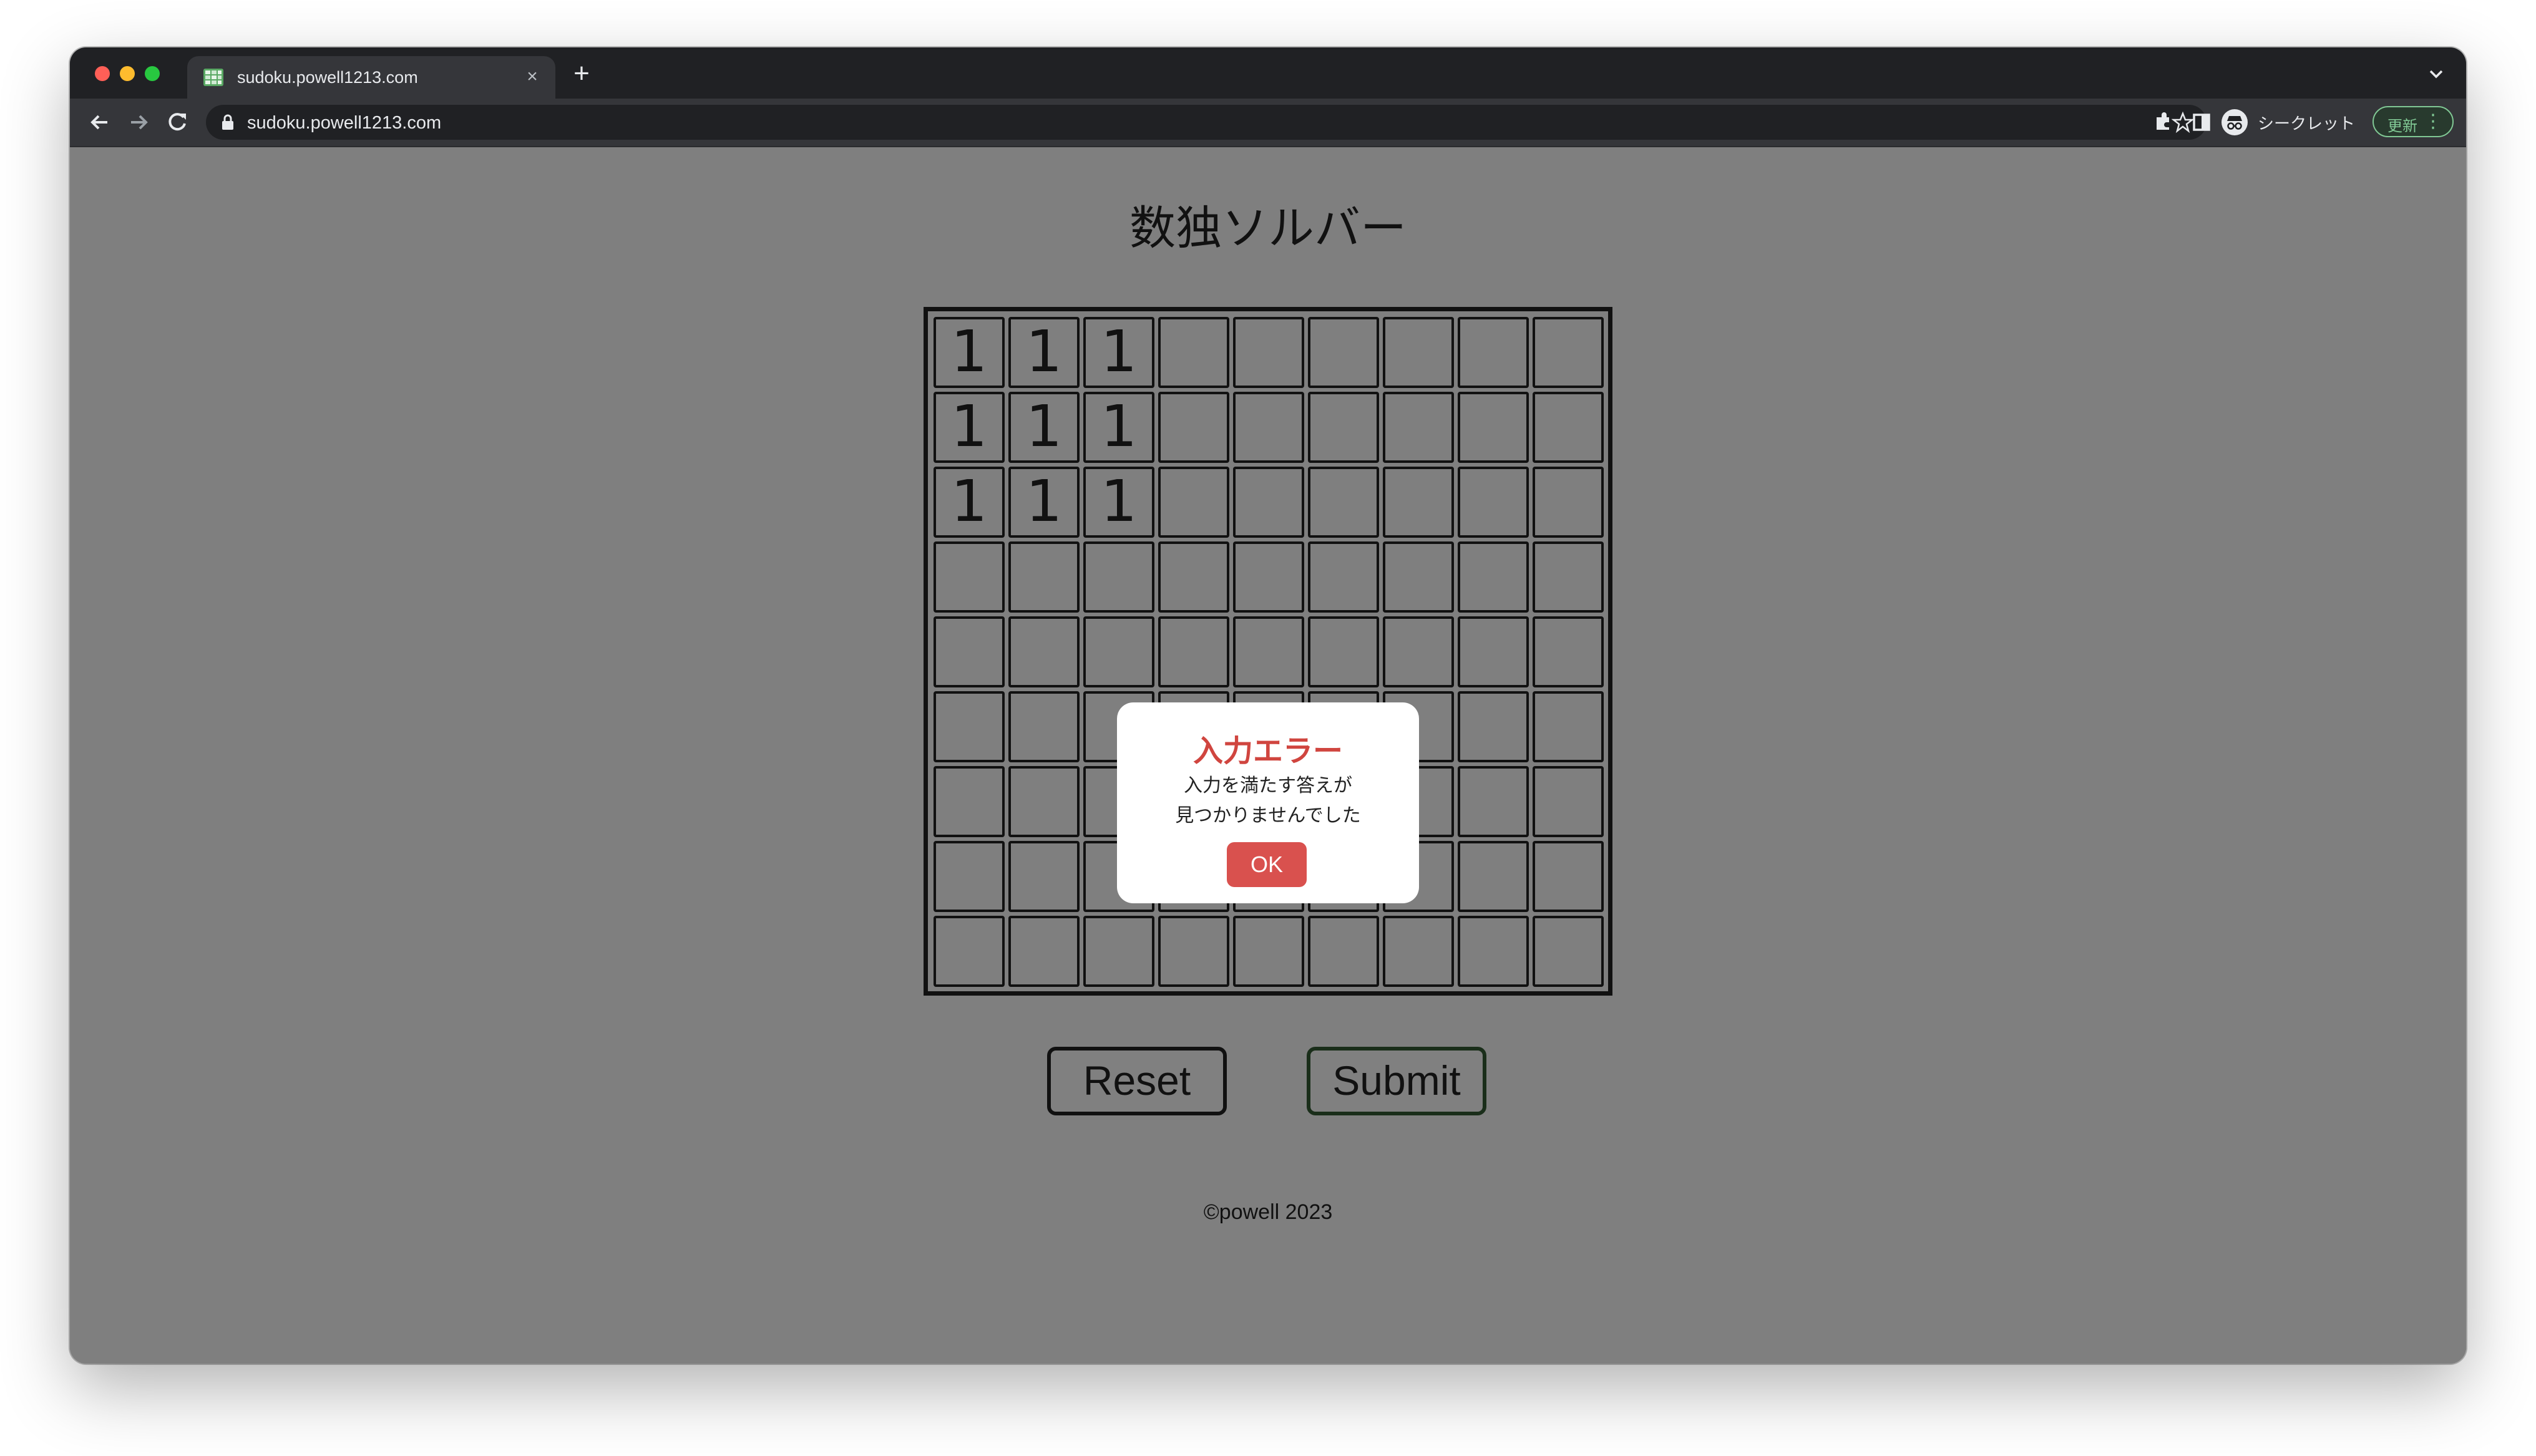 This screenshot has width=2536, height=1456. What do you see at coordinates (2433, 122) in the screenshot?
I see `menu-icon: ⋮` at bounding box center [2433, 122].